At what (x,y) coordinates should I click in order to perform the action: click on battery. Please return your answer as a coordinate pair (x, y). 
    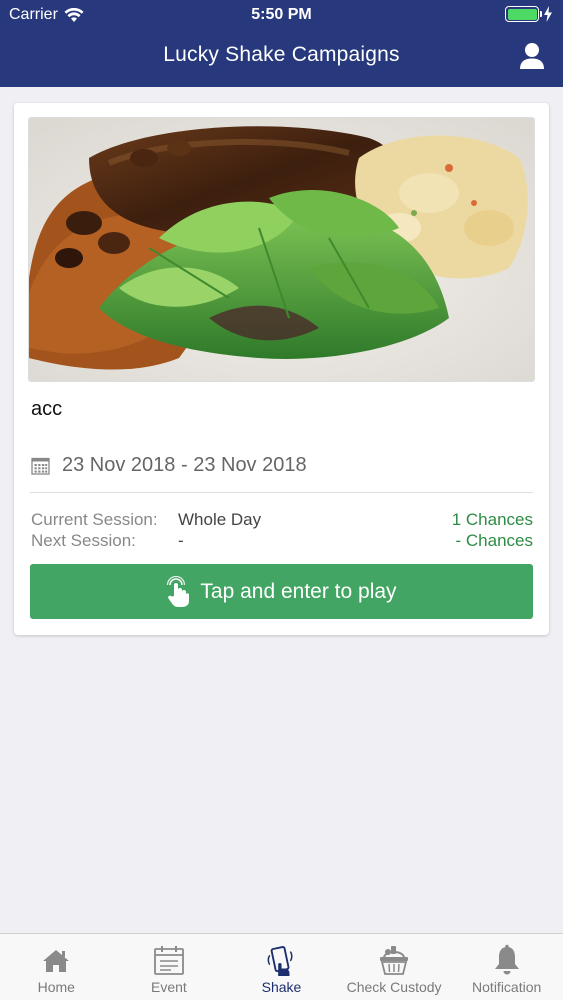
    Looking at the image, I should click on (529, 14).